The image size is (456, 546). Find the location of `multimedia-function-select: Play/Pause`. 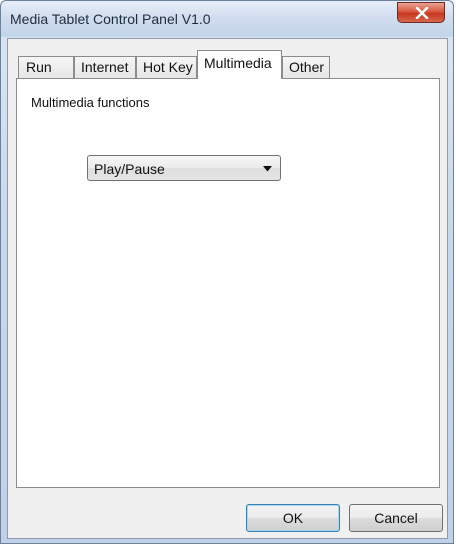

multimedia-function-select: Play/Pause is located at coordinates (184, 168).